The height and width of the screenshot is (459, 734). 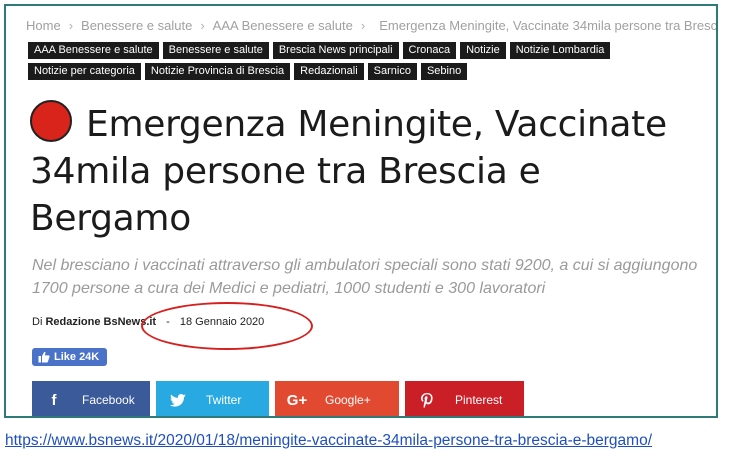 I want to click on tag-benessere: Benessere e salute, so click(x=215, y=50).